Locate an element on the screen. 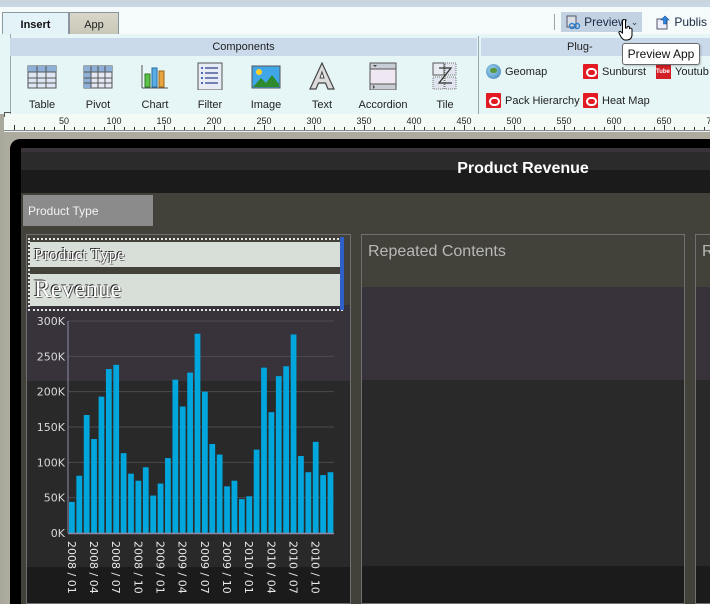 The height and width of the screenshot is (604, 710). dashboard-title: Product Revenue is located at coordinates (523, 168).